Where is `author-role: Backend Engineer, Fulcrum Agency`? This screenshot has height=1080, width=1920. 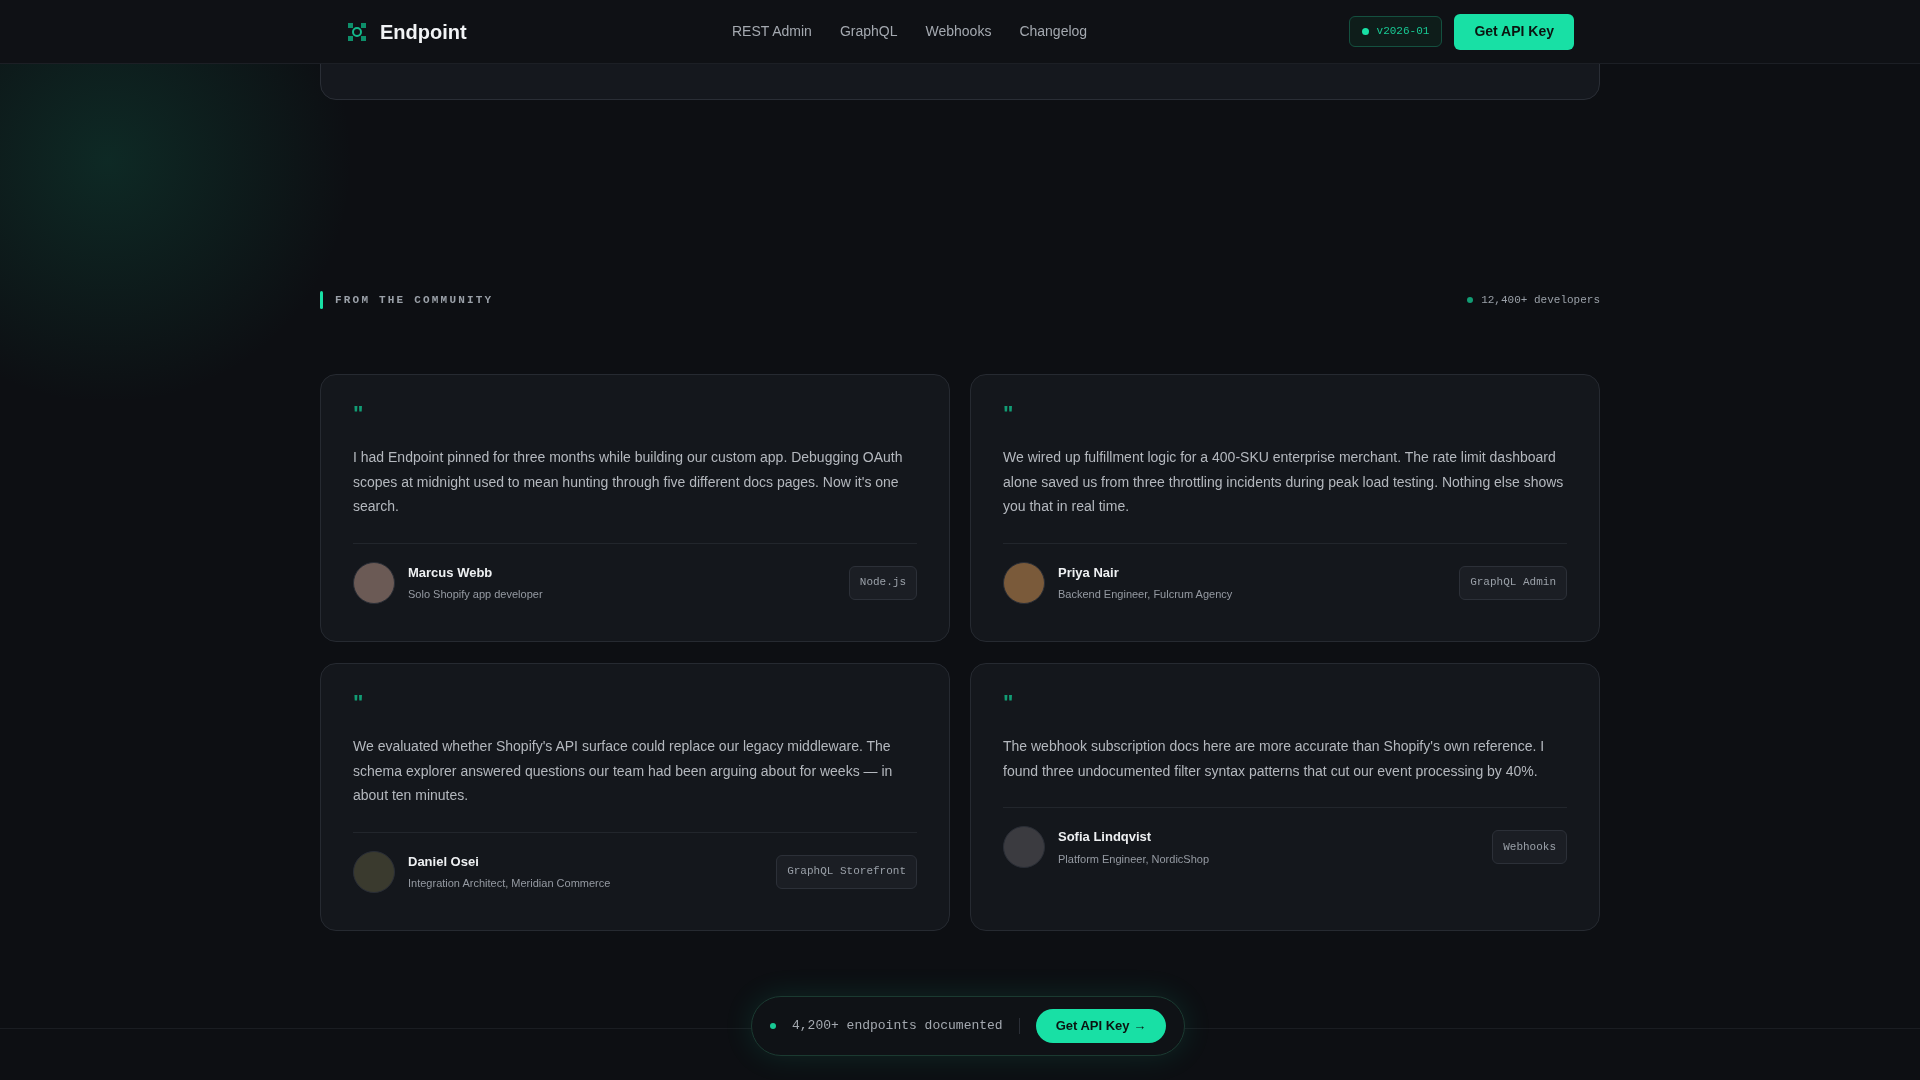
author-role: Backend Engineer, Fulcrum Agency is located at coordinates (1145, 594).